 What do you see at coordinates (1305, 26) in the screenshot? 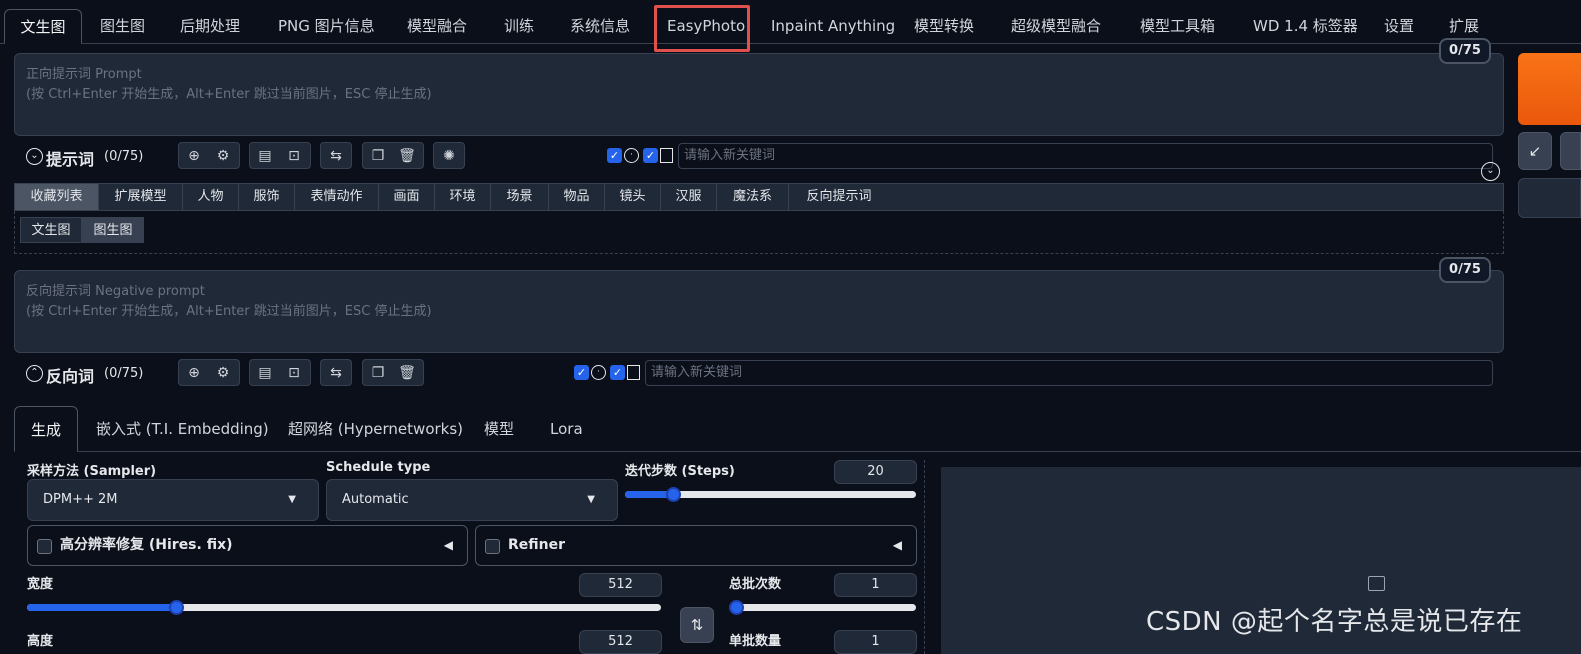
I see `tab-wd14-tagger: WD 1.4 标签器` at bounding box center [1305, 26].